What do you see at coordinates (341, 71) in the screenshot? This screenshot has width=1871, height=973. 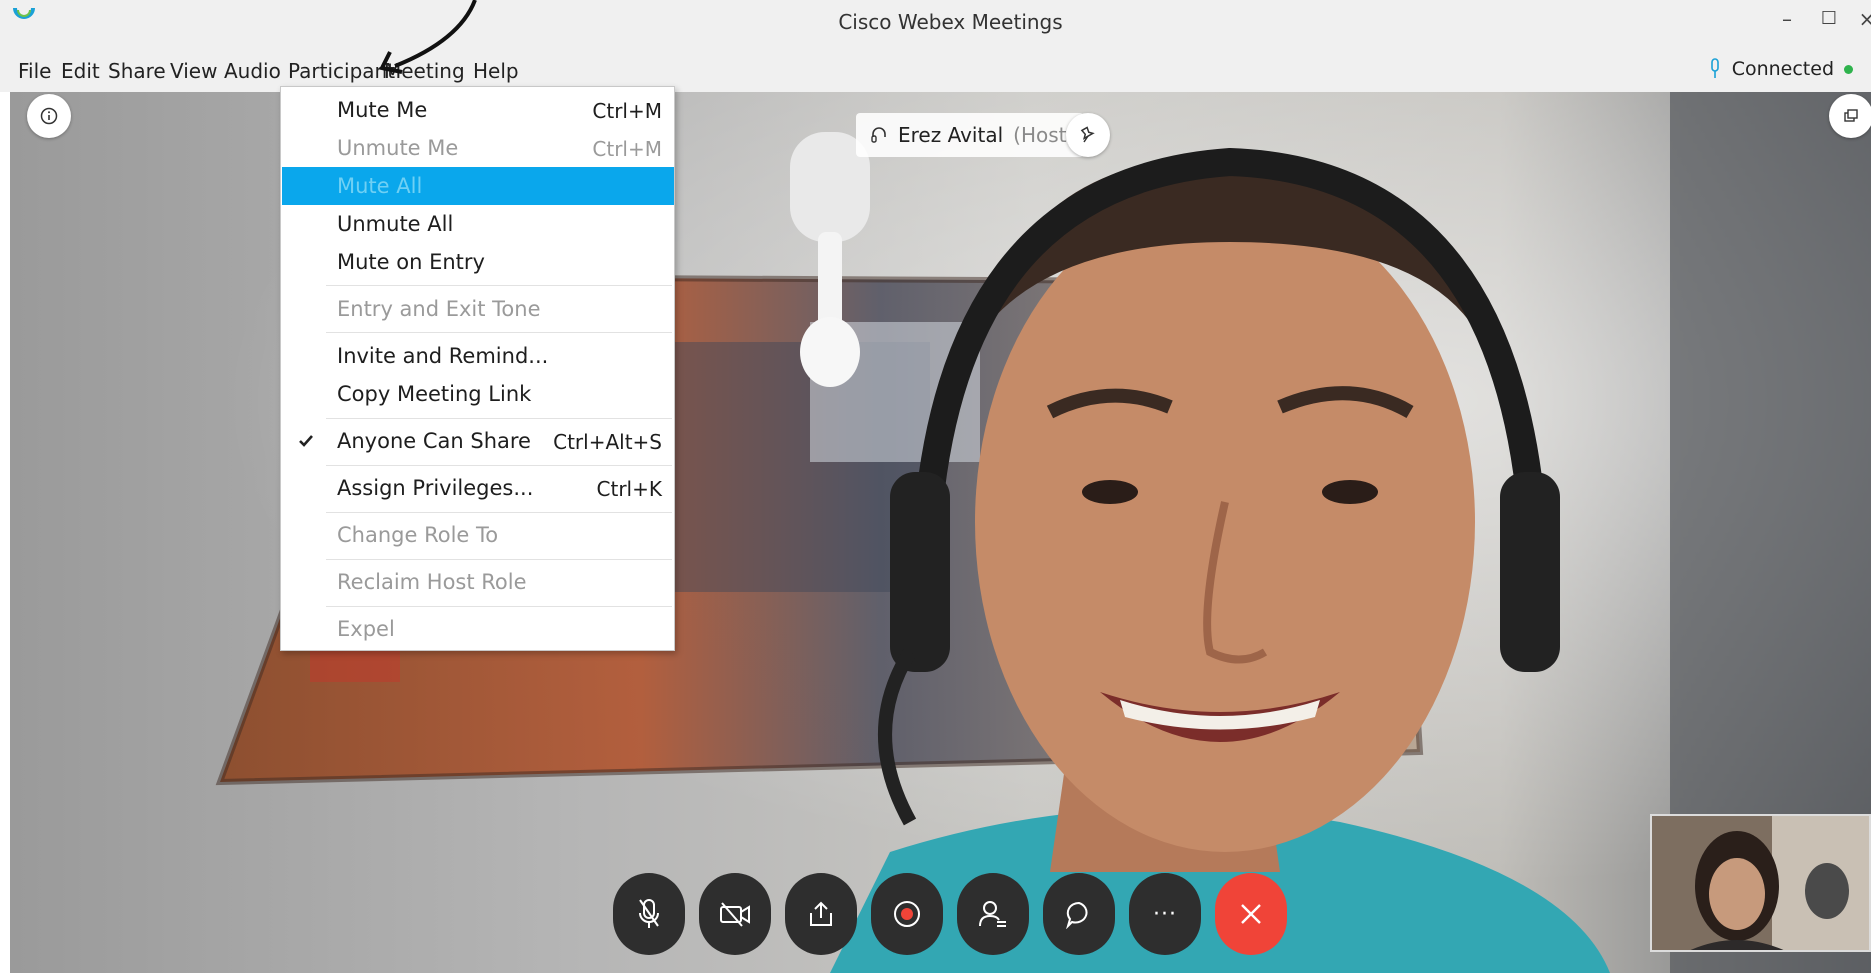 I see `menu-participant: Participant` at bounding box center [341, 71].